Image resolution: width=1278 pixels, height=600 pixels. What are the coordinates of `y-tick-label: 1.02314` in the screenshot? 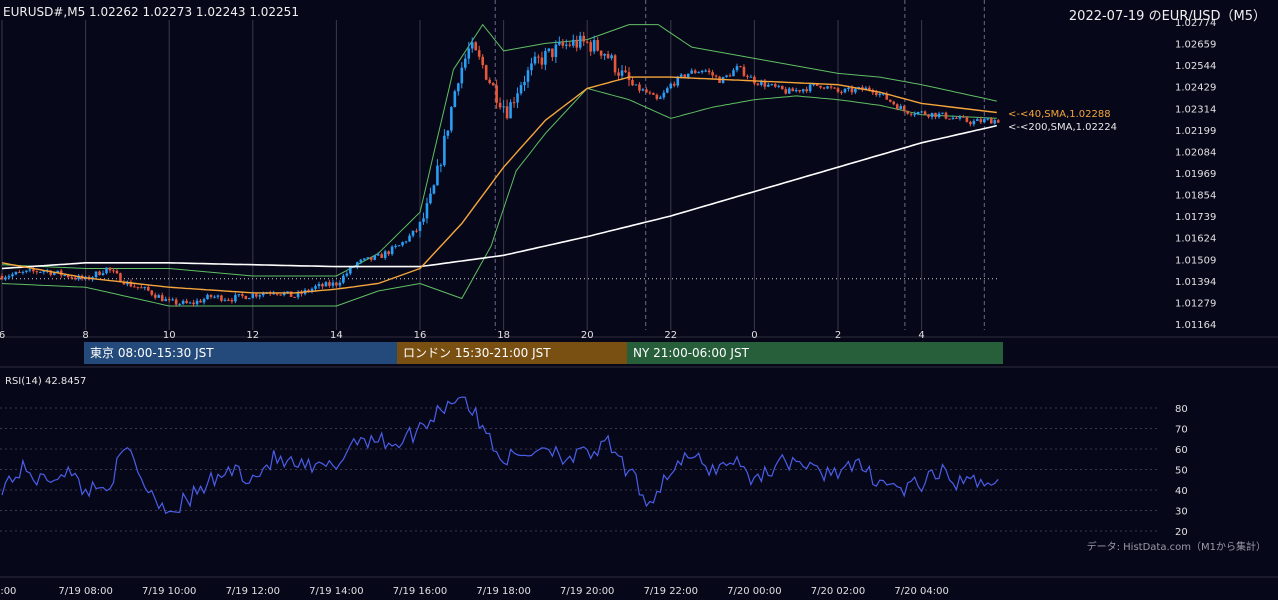 It's located at (1195, 109).